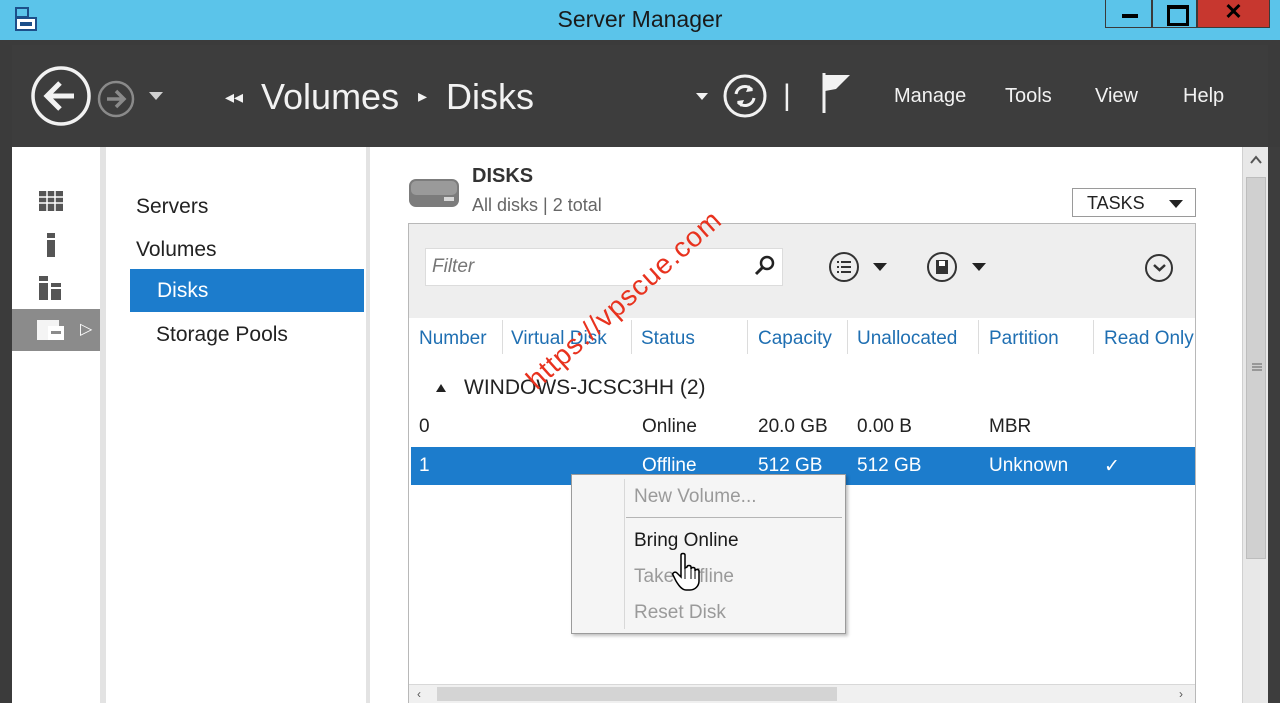  I want to click on scroll-right-icon: ›, so click(1181, 694).